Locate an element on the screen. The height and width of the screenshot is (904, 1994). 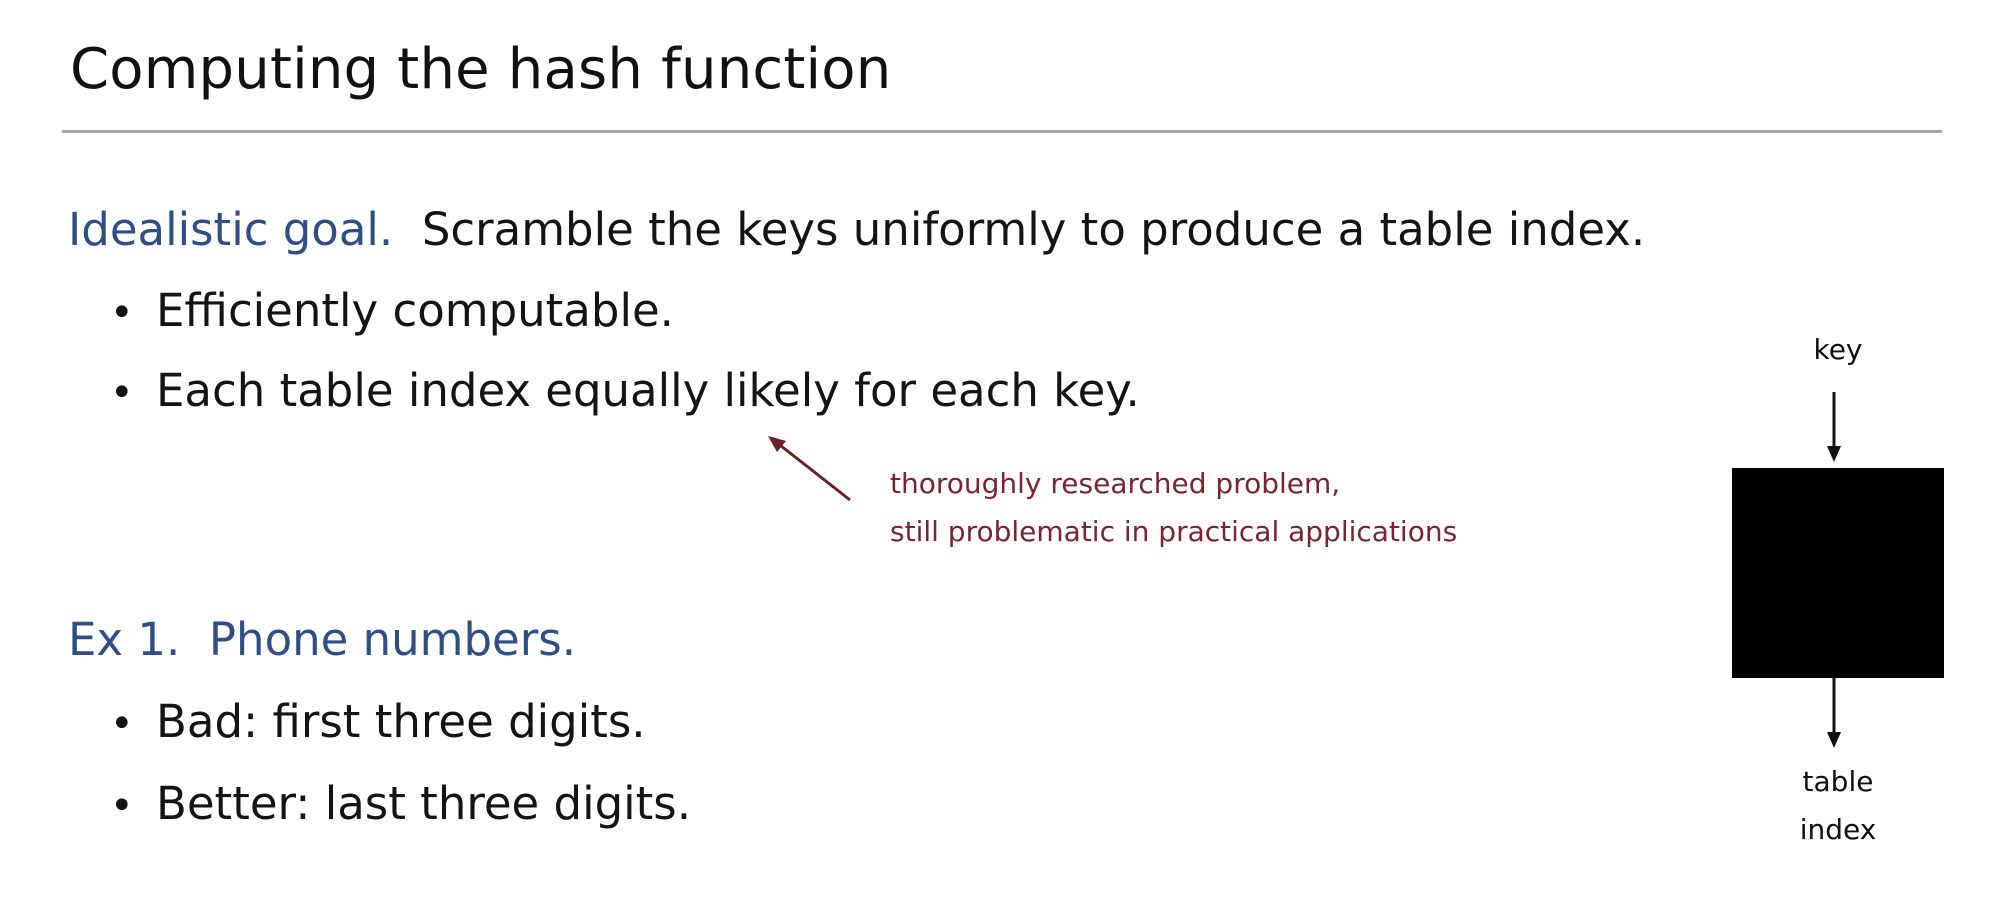
key-input-arrow is located at coordinates (1834, 427).